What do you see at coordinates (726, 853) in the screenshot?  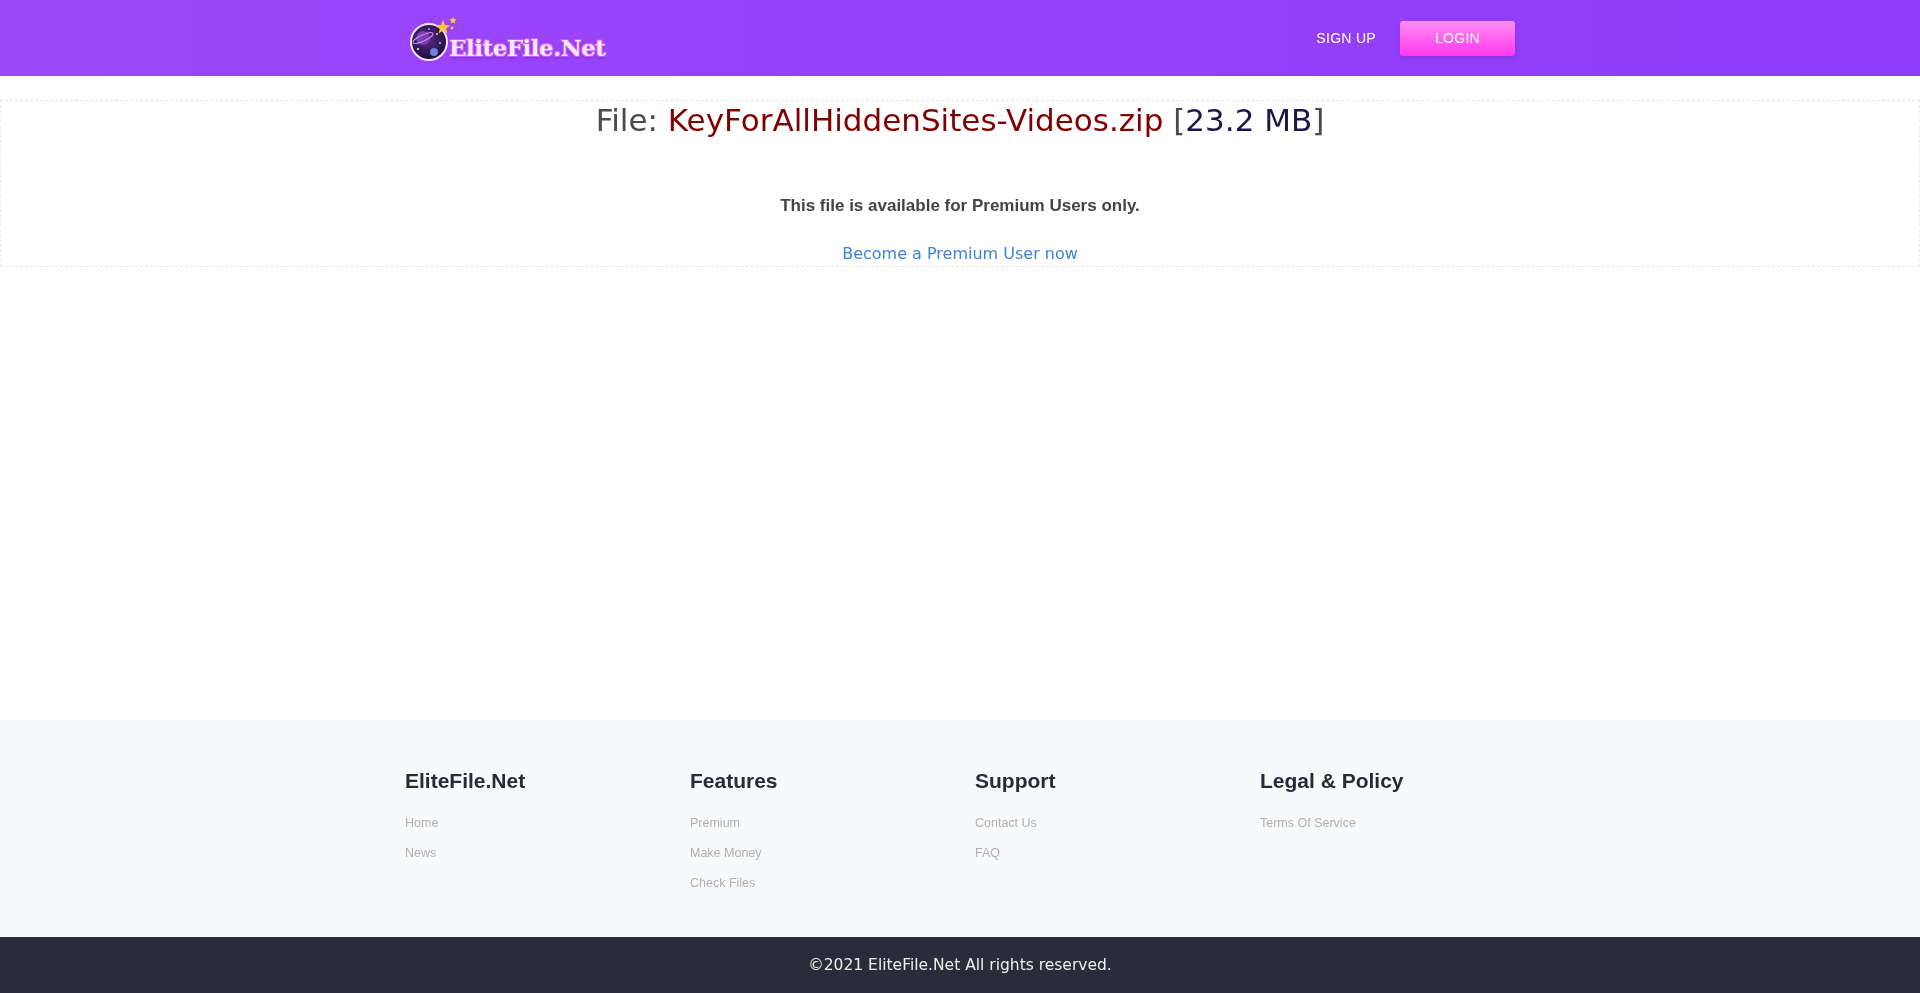 I see `footer-link: Make Money` at bounding box center [726, 853].